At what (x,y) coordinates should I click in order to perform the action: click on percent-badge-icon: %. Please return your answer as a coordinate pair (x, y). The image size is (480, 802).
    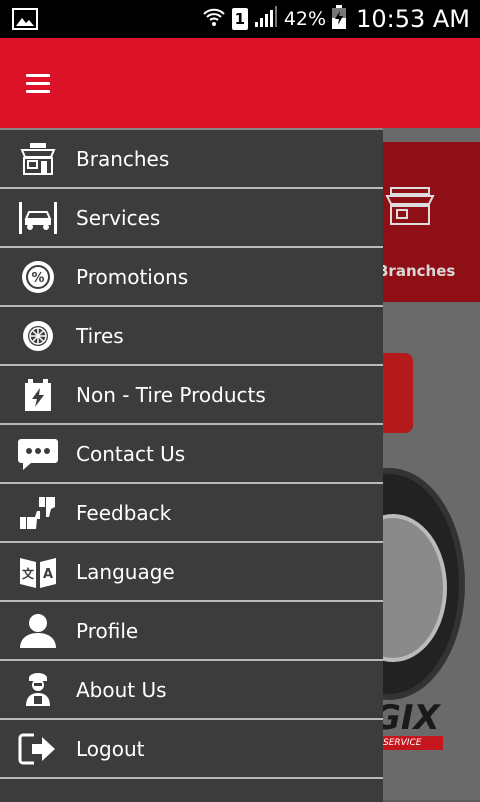
    Looking at the image, I should click on (38, 277).